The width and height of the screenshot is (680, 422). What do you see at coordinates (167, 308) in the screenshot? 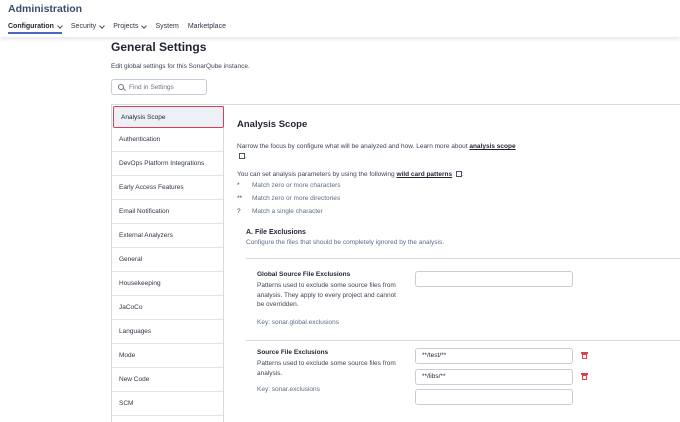
I see `sidebar-item-jacoco: JaCoCo` at bounding box center [167, 308].